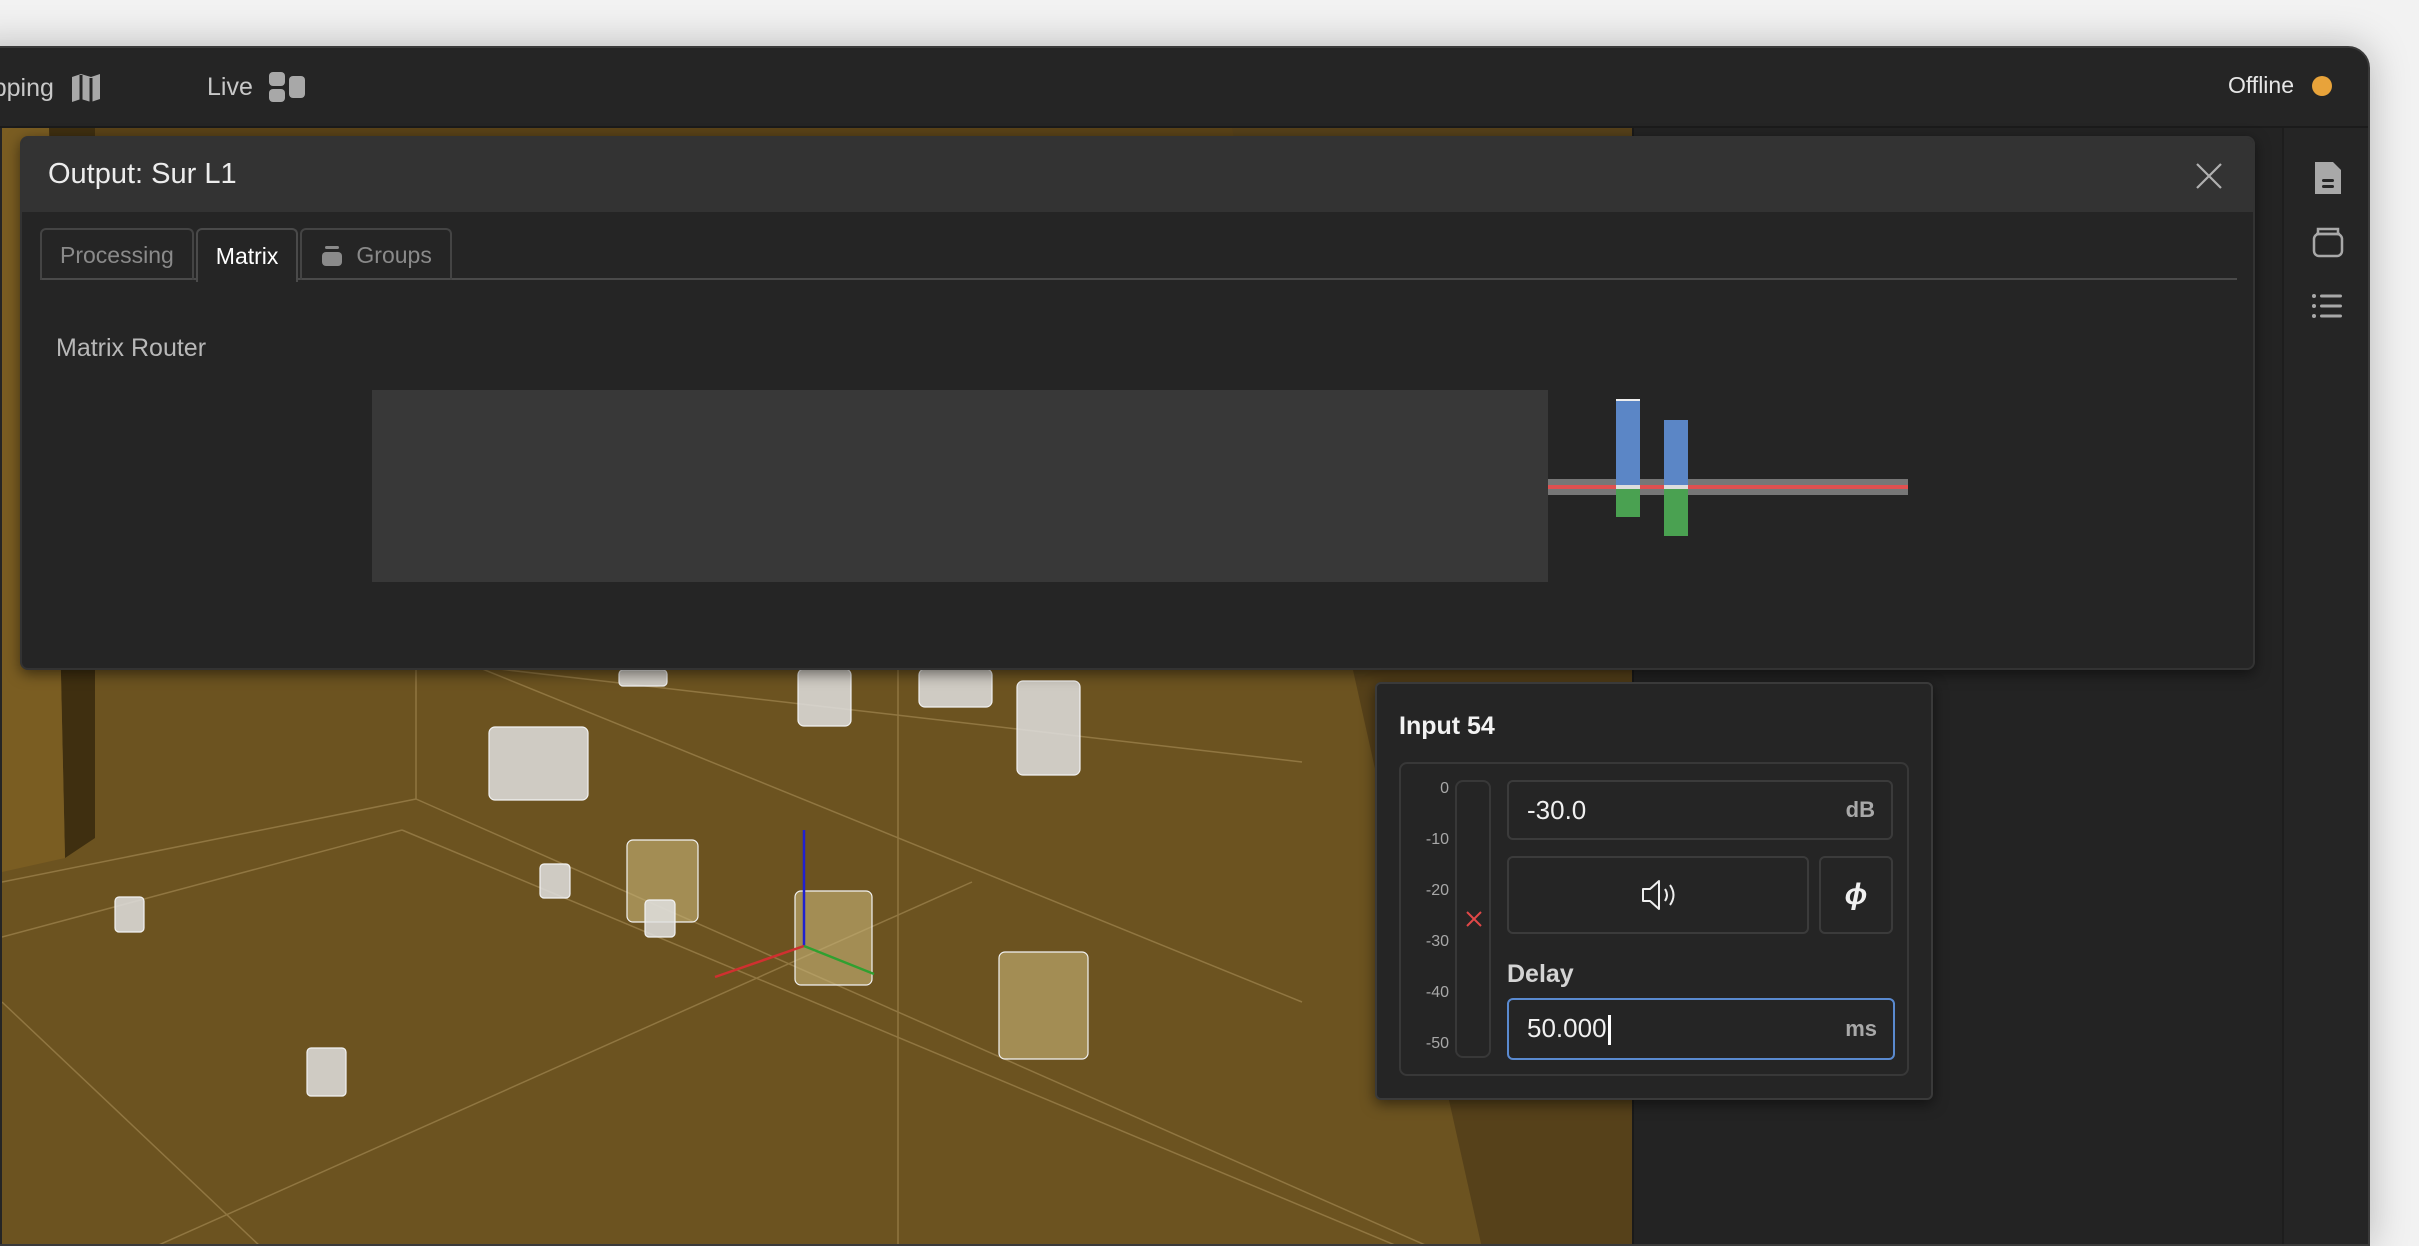 This screenshot has width=2419, height=1246. I want to click on scale-label: -50, so click(1437, 1043).